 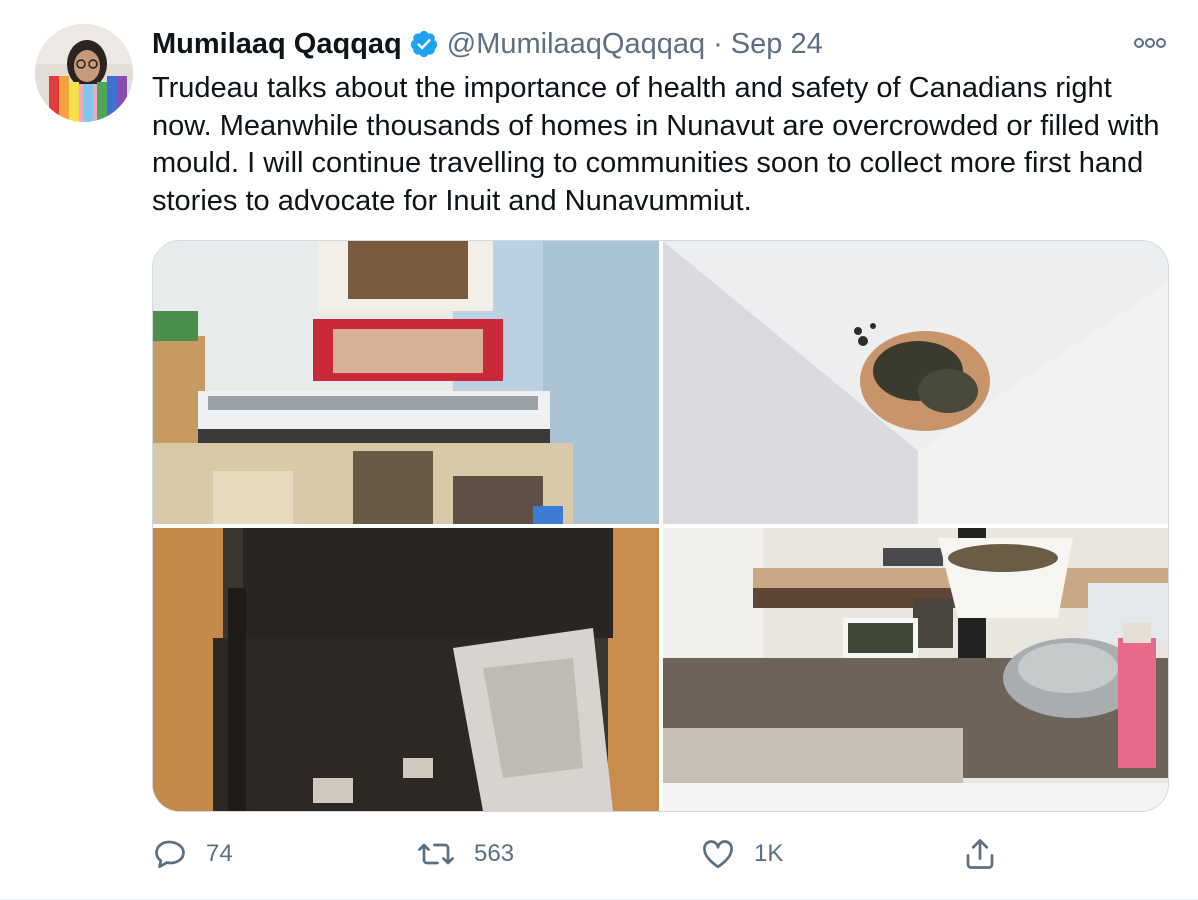 I want to click on share-button, so click(x=980, y=854).